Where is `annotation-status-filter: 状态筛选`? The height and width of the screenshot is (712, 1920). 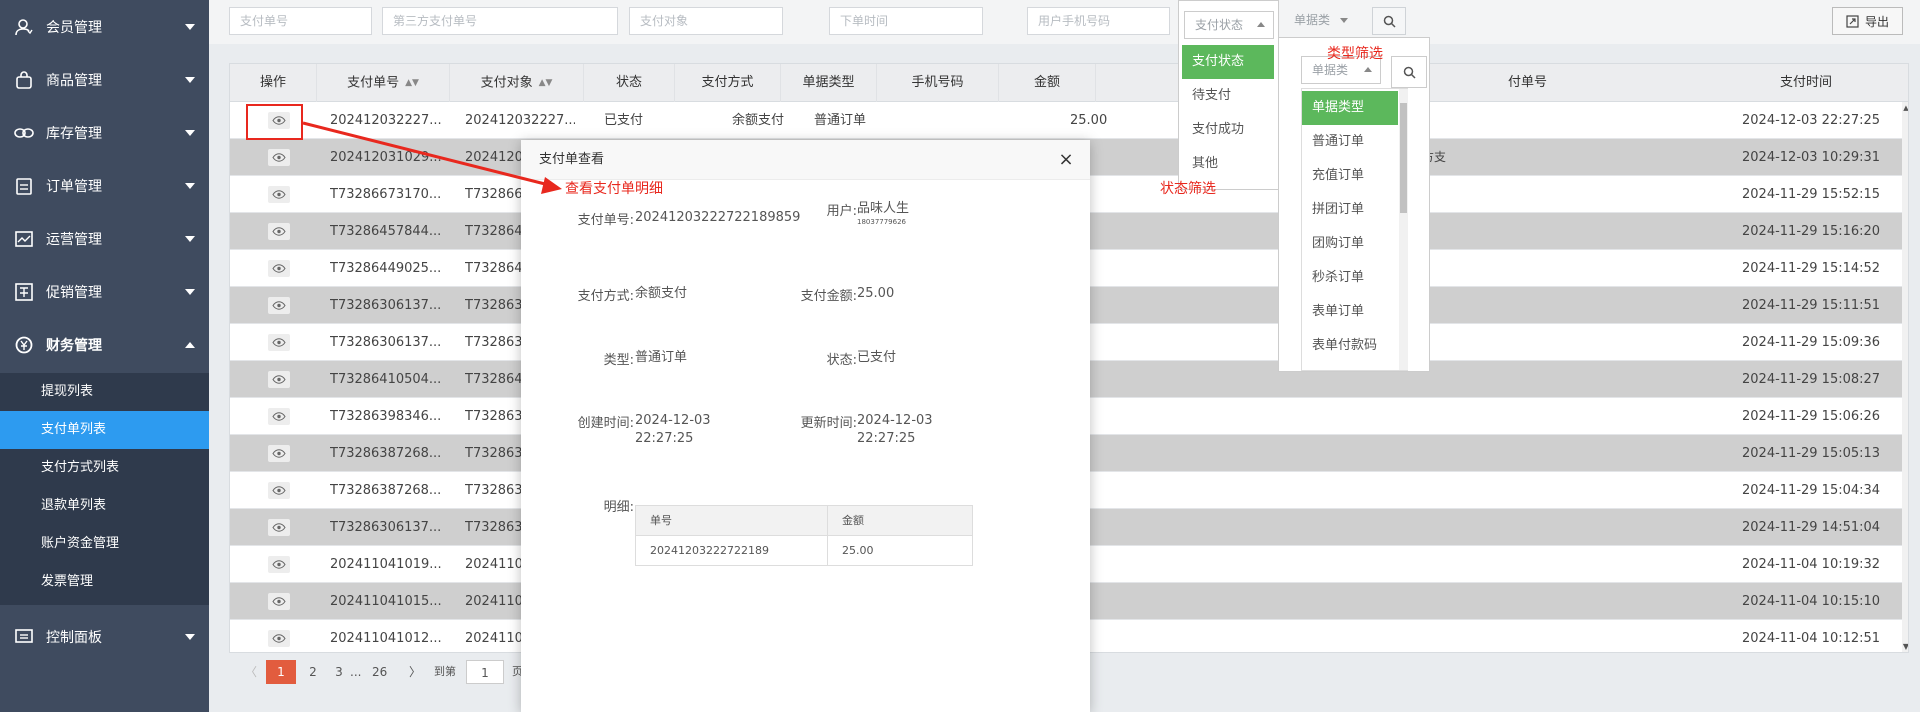 annotation-status-filter: 状态筛选 is located at coordinates (1188, 189).